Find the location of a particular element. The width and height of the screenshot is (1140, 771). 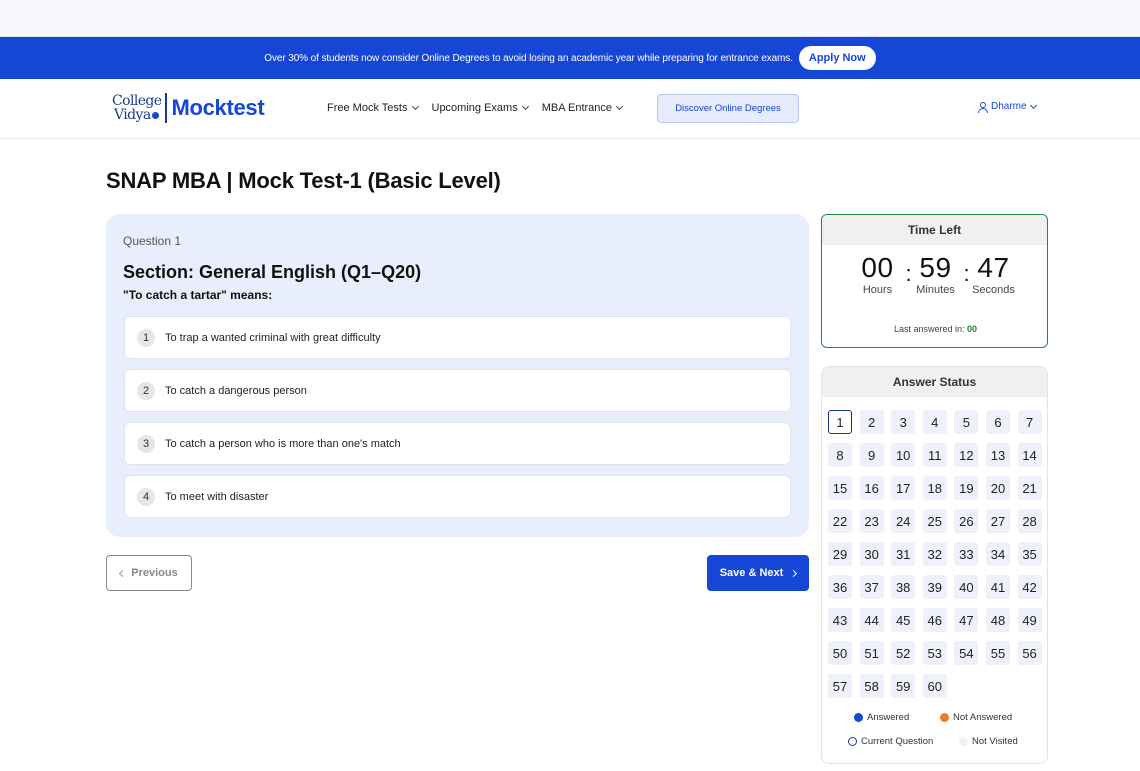

question-palette-item: 3 is located at coordinates (903, 422).